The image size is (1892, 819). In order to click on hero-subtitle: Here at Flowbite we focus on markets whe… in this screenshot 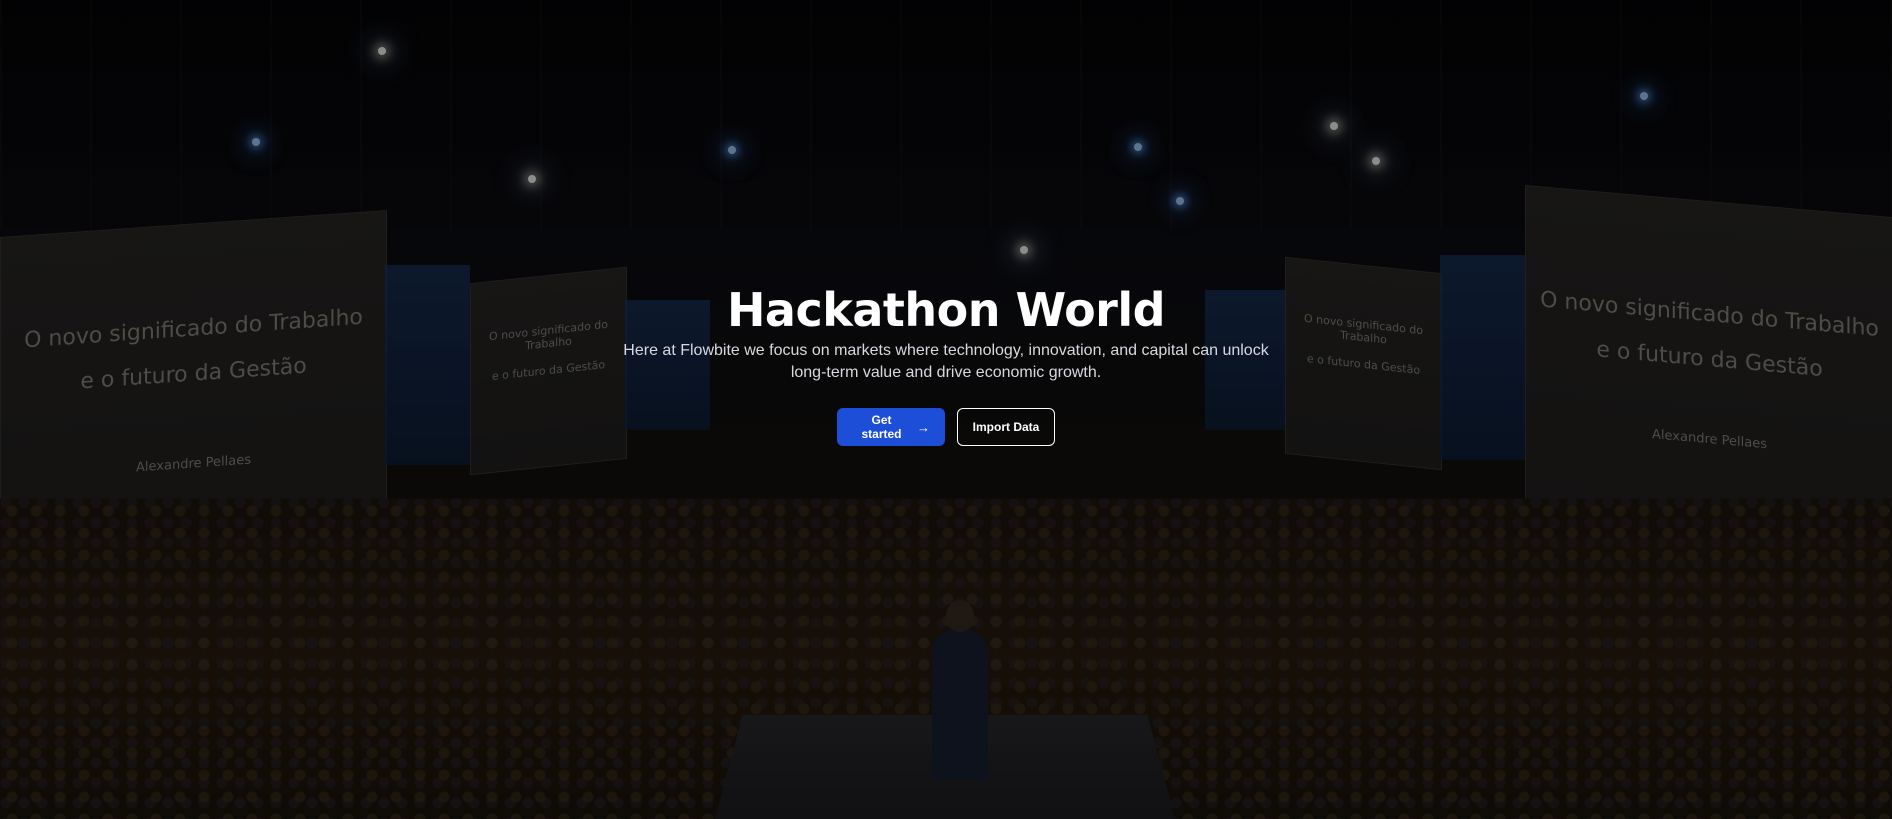, I will do `click(946, 361)`.